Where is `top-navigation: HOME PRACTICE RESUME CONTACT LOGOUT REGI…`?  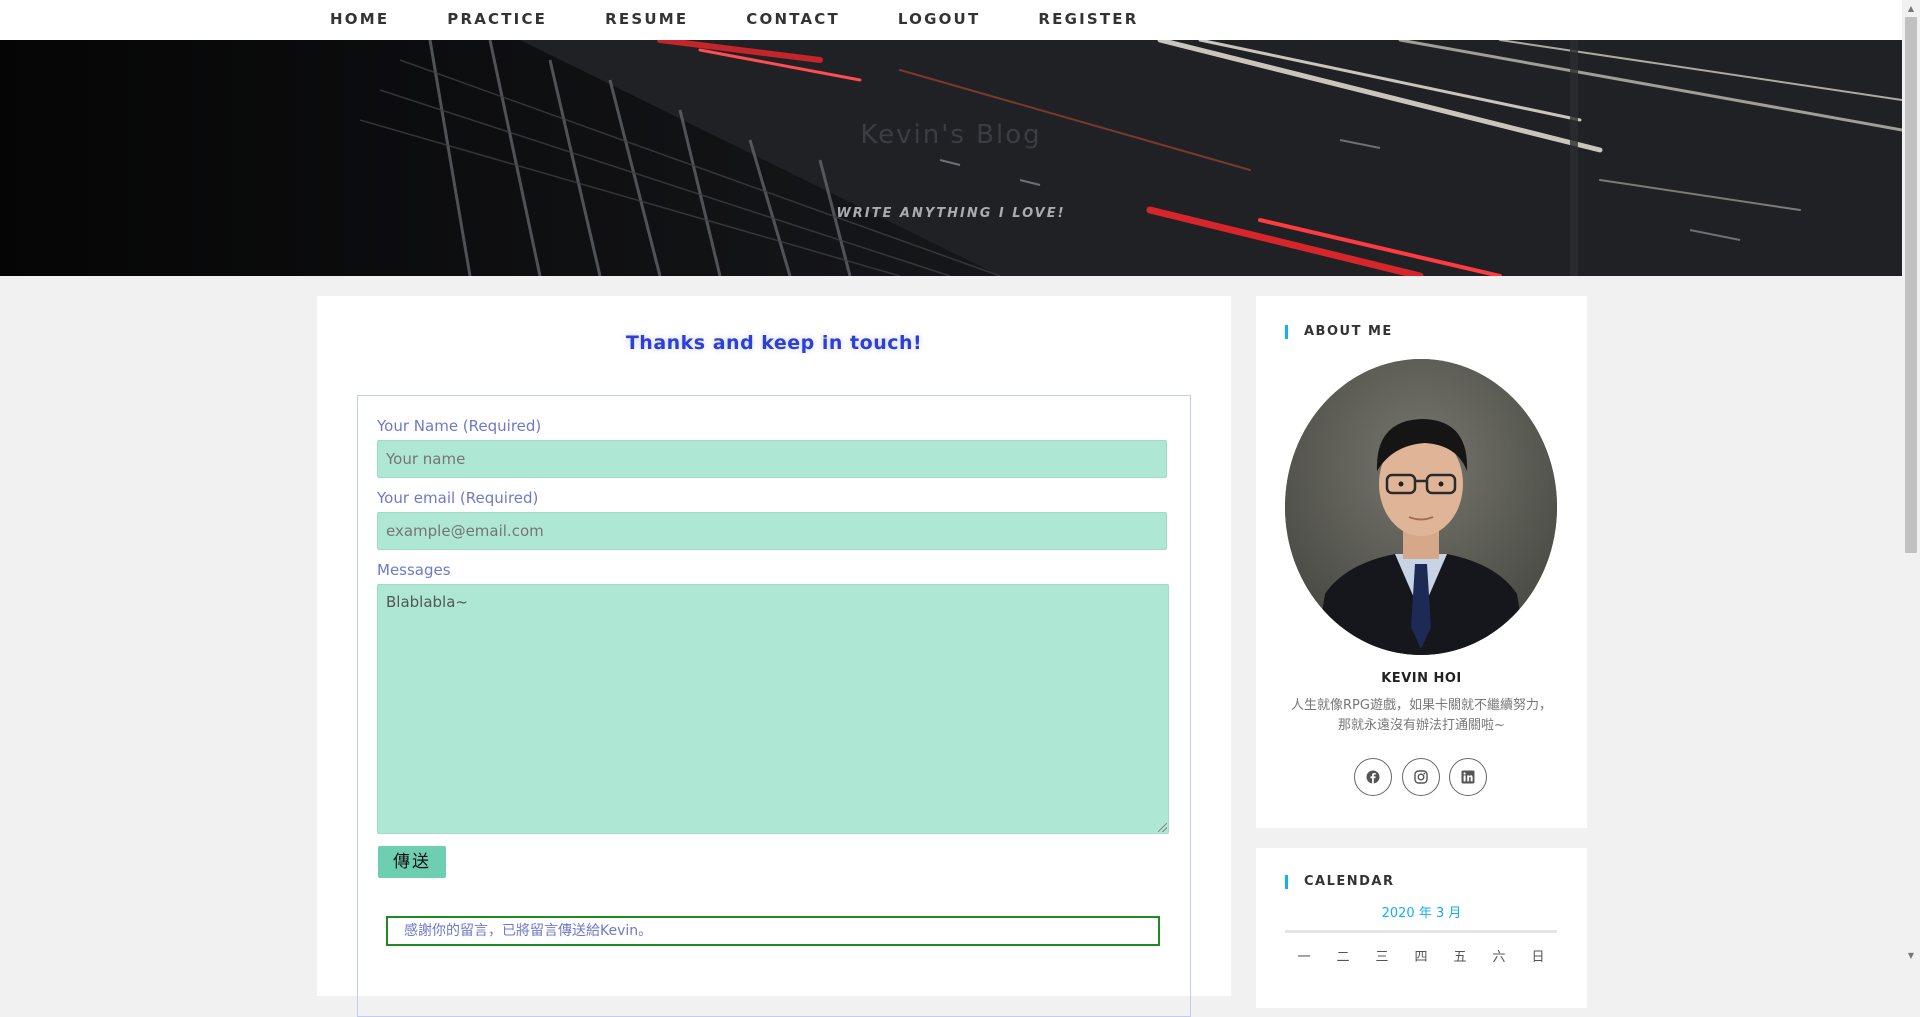 top-navigation: HOME PRACTICE RESUME CONTACT LOGOUT REGI… is located at coordinates (951, 20).